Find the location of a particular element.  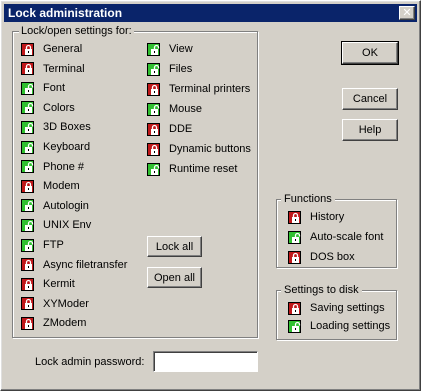

lock-toggle-label: Saving settings is located at coordinates (347, 308).